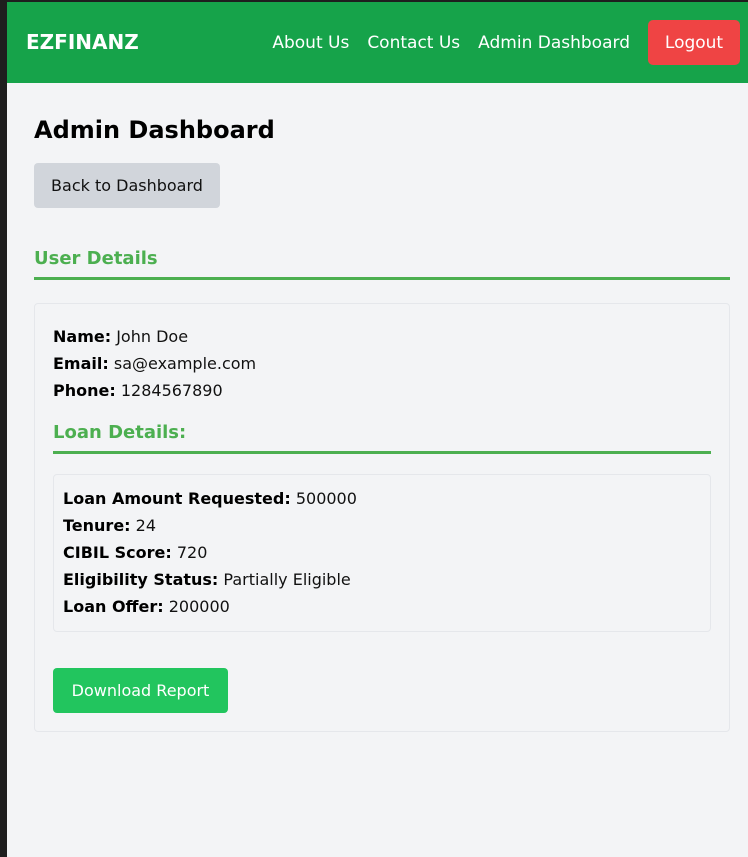 The image size is (748, 857). What do you see at coordinates (554, 43) in the screenshot?
I see `nav-admin-dashboard: Admin Dashboard` at bounding box center [554, 43].